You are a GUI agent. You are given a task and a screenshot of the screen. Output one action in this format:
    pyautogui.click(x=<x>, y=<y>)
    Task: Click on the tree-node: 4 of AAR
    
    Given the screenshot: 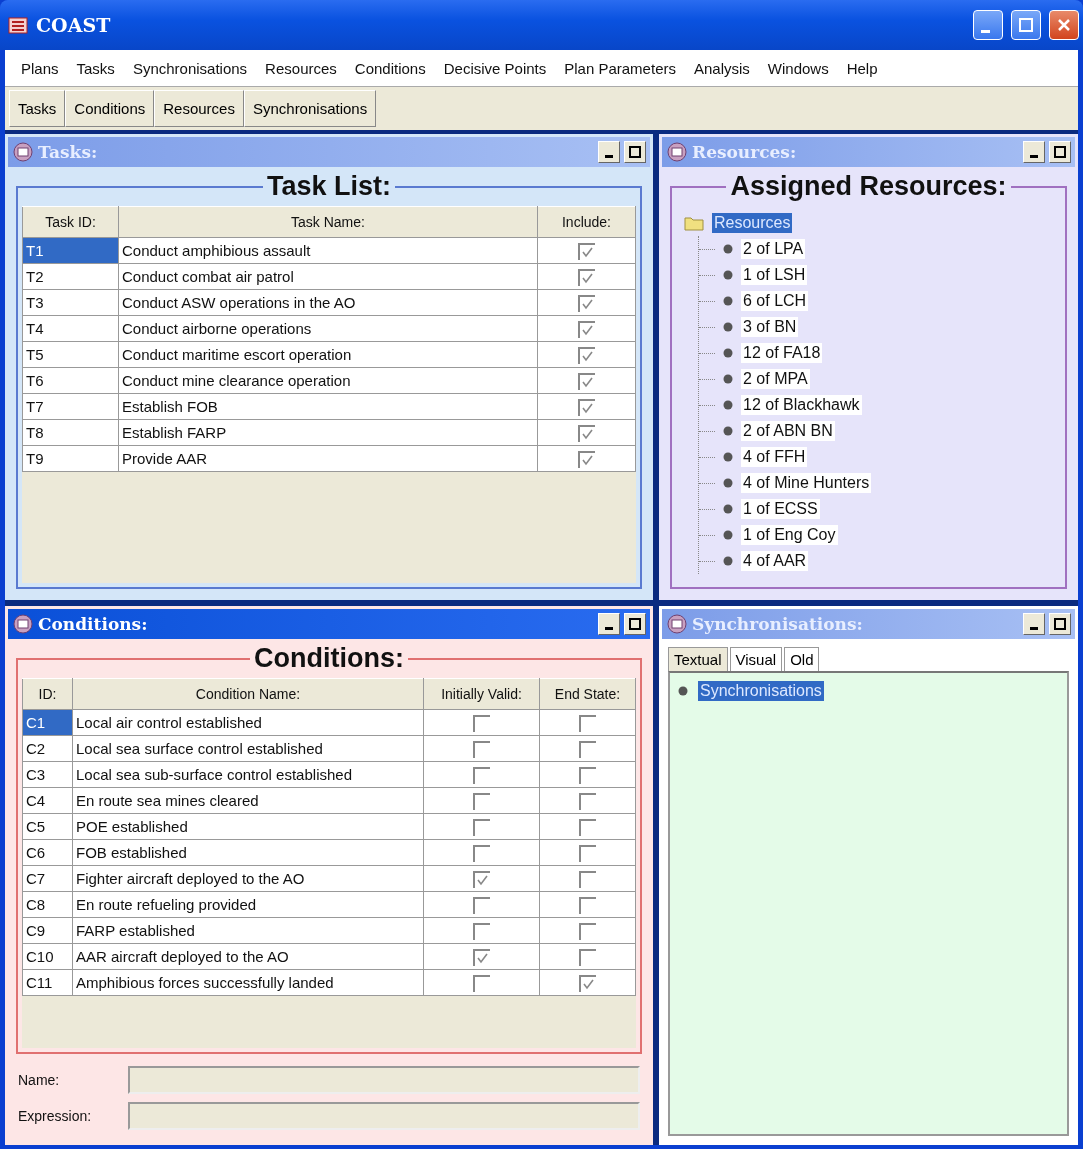 What is the action you would take?
    pyautogui.click(x=775, y=561)
    